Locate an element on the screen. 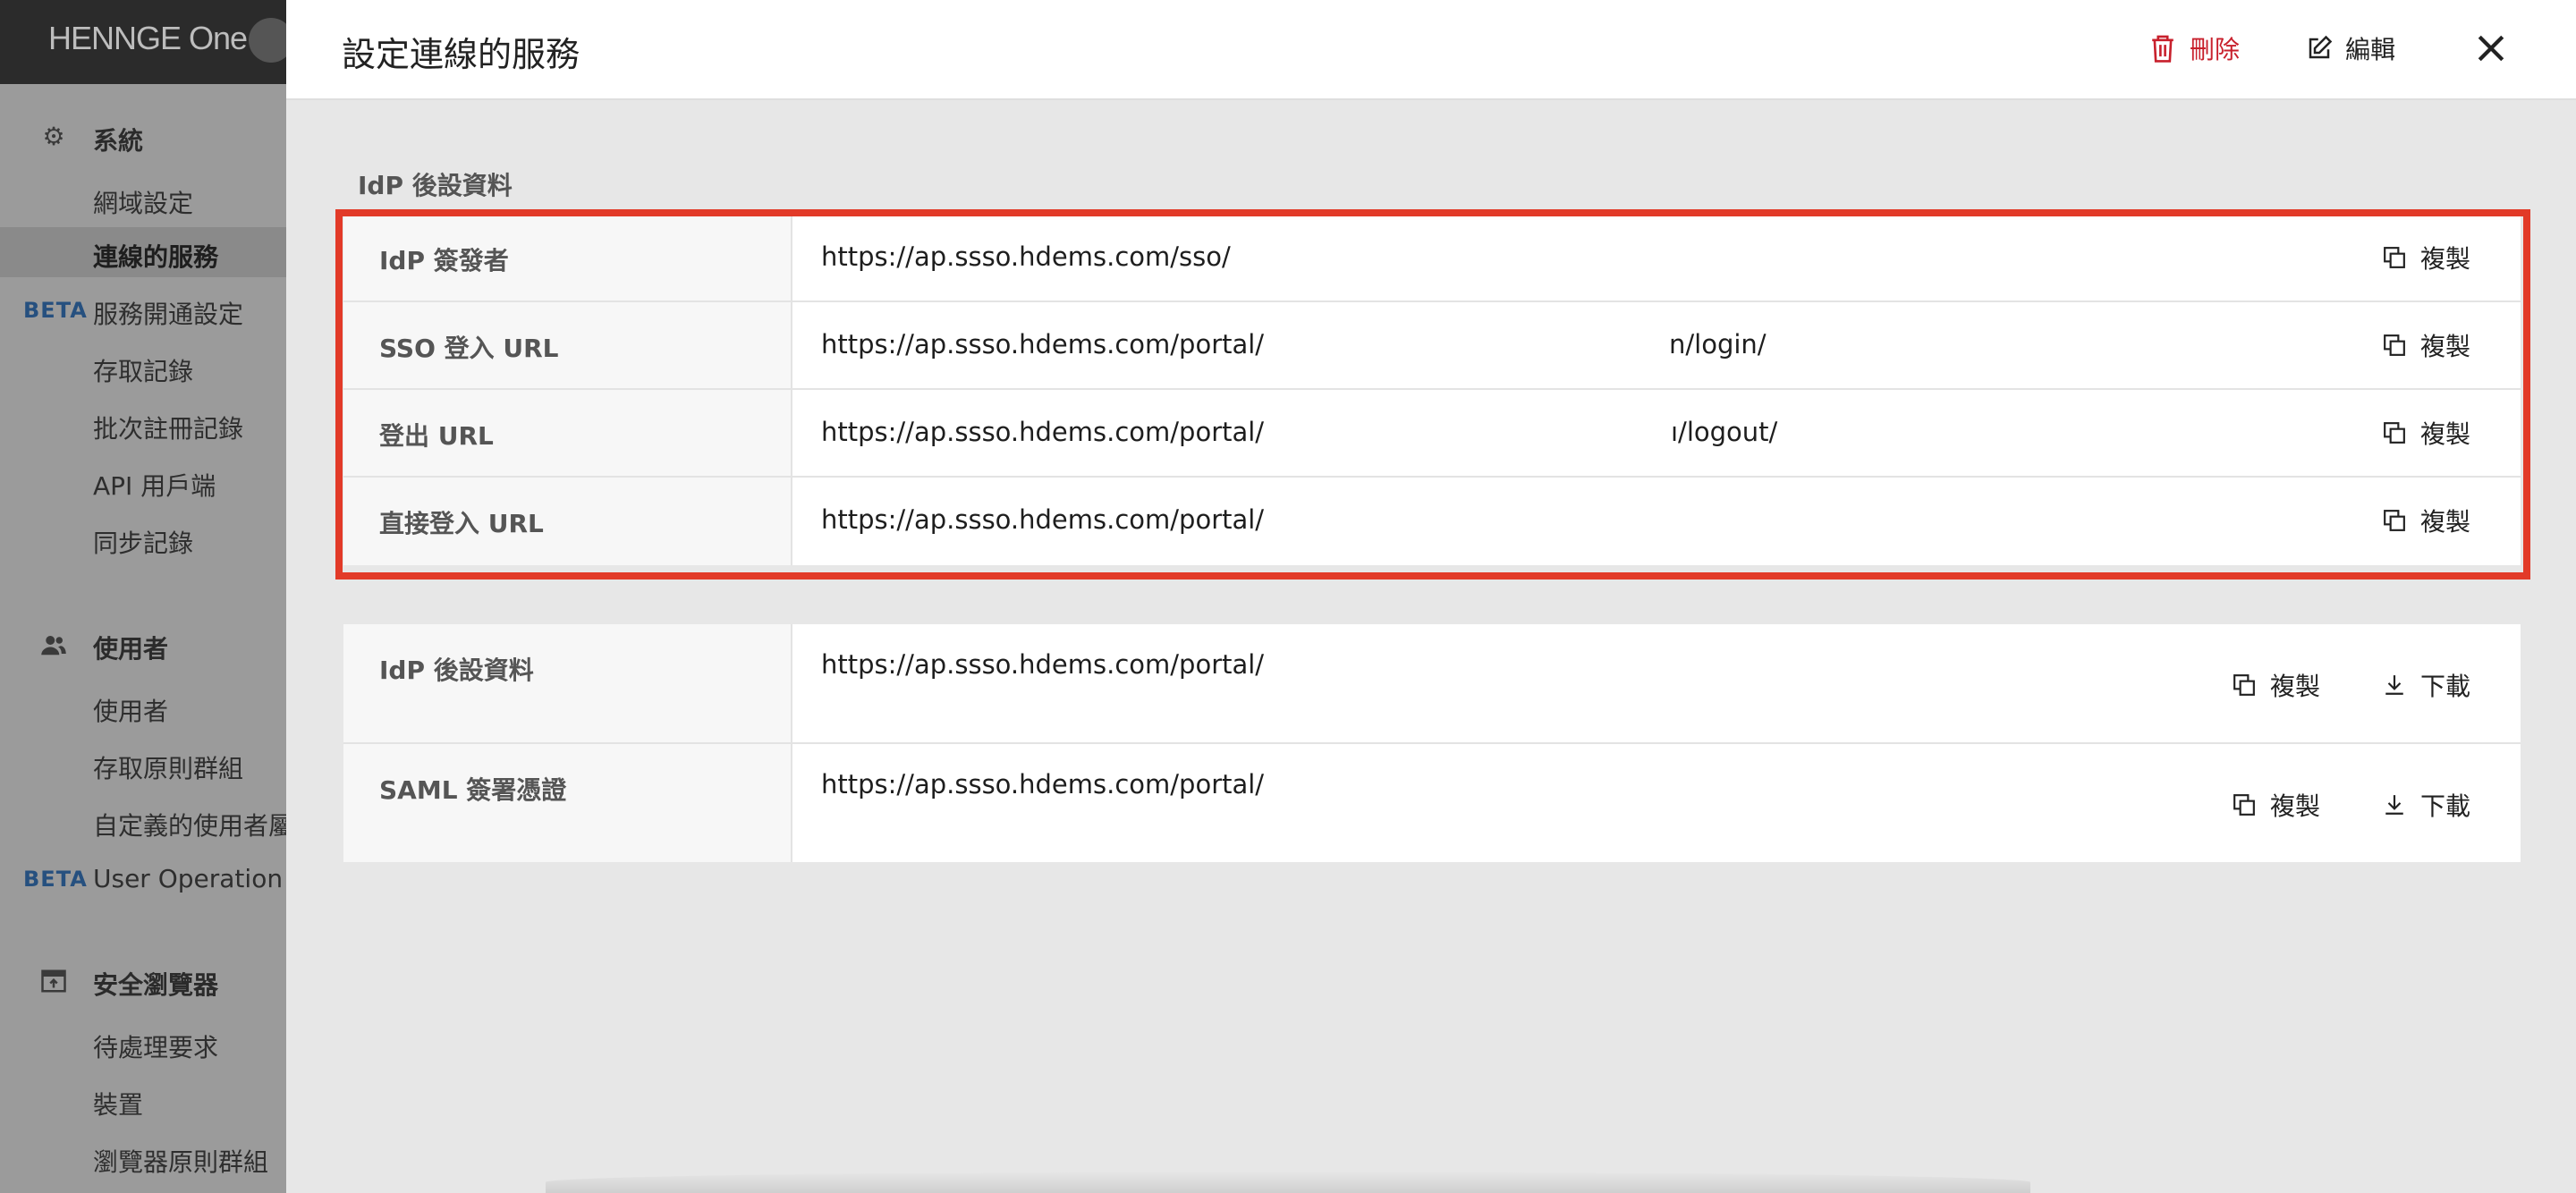 The width and height of the screenshot is (2576, 1193). sidebar-item-custom-user-attributes: 自定義的使用者屬 is located at coordinates (146, 821).